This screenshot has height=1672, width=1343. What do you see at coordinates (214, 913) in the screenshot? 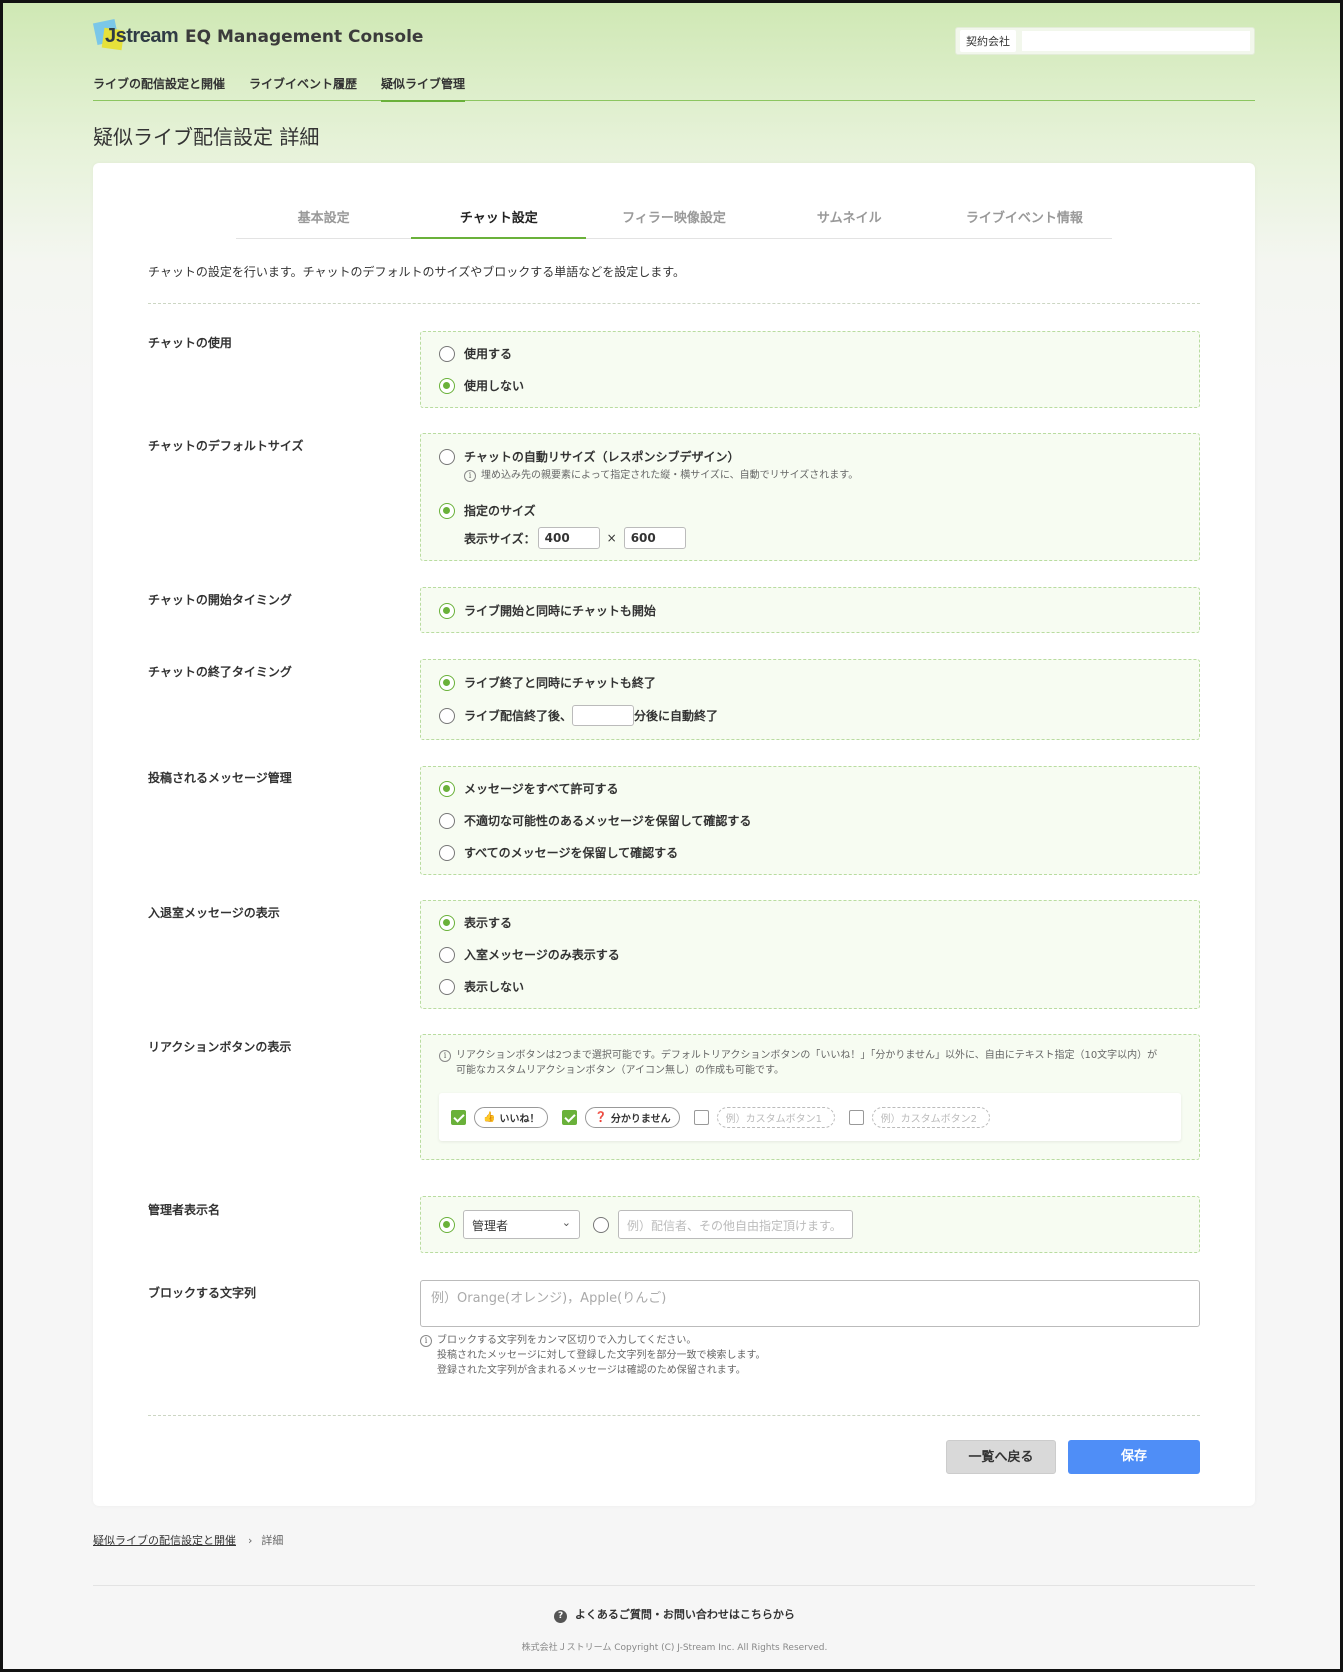
I see `entry-msg-label: 入退室メッセージの表示` at bounding box center [214, 913].